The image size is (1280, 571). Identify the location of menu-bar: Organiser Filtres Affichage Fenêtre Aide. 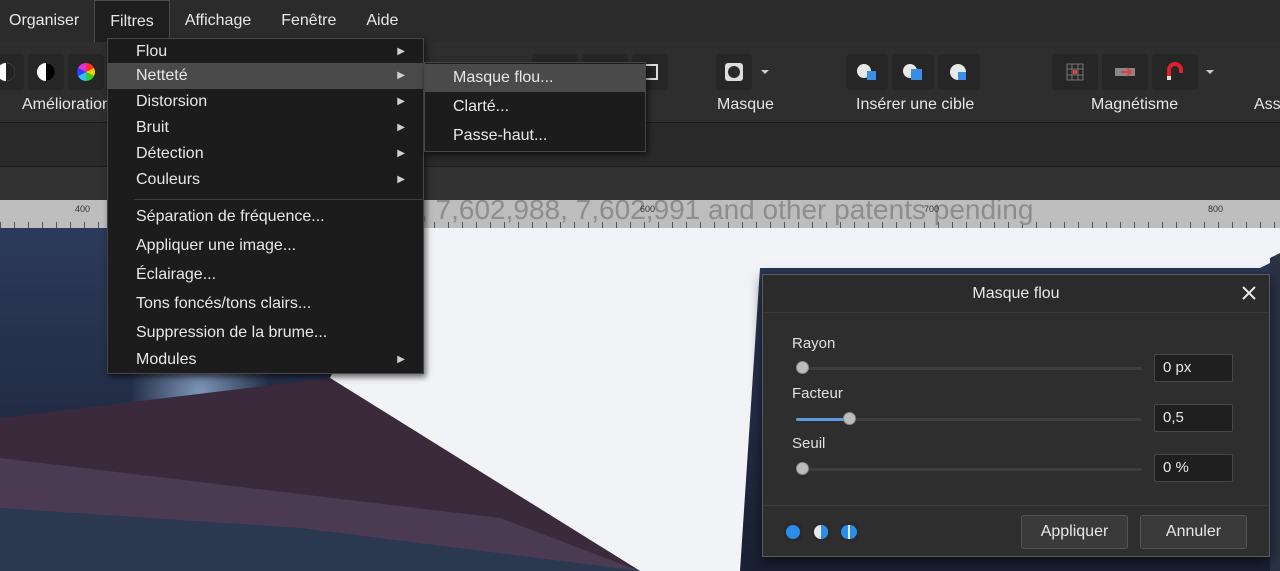
(640, 21).